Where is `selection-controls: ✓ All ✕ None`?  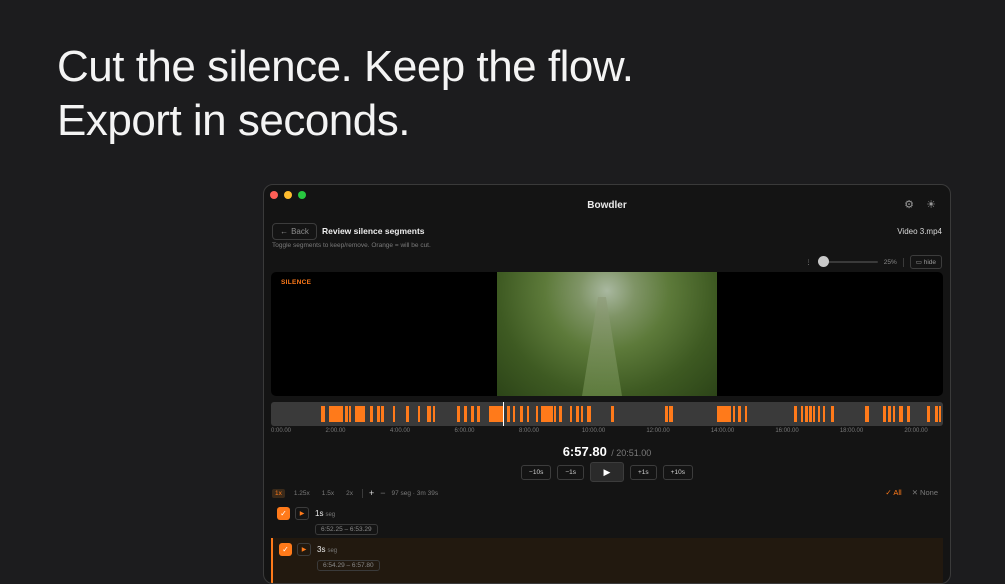 selection-controls: ✓ All ✕ None is located at coordinates (911, 492).